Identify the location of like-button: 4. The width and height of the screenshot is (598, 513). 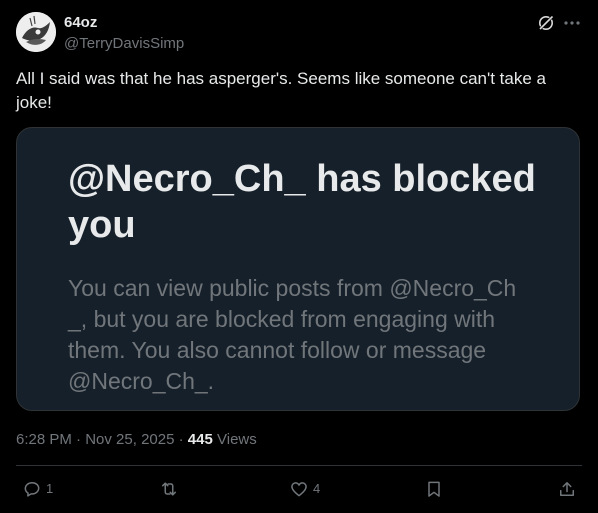
(304, 489).